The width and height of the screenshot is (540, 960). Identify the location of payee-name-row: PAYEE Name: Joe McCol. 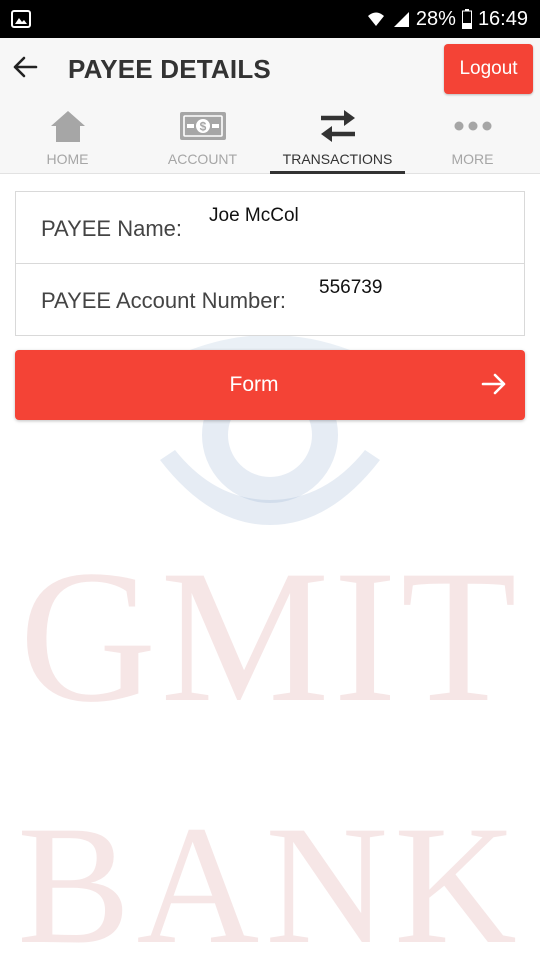
(270, 228).